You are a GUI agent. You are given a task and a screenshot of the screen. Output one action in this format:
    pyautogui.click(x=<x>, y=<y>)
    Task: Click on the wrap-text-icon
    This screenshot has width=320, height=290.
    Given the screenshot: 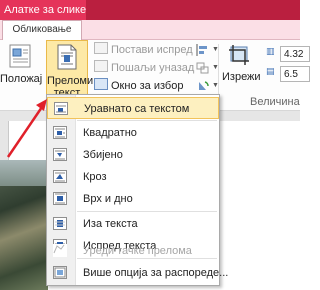 What is the action you would take?
    pyautogui.click(x=67, y=58)
    